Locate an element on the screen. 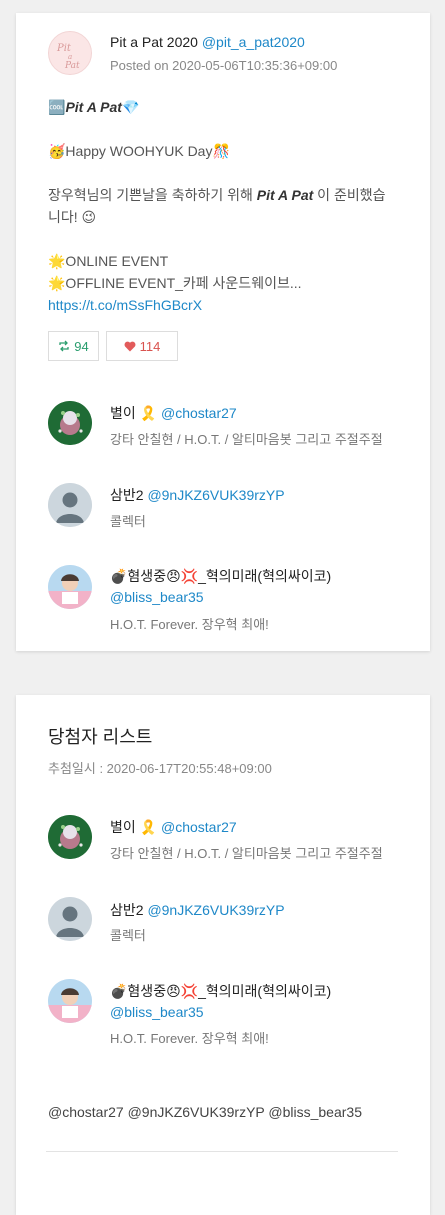 The image size is (445, 1215). participant-name-line: 삼반2 @9nJKZ6VUK39rzYP is located at coordinates (197, 495).